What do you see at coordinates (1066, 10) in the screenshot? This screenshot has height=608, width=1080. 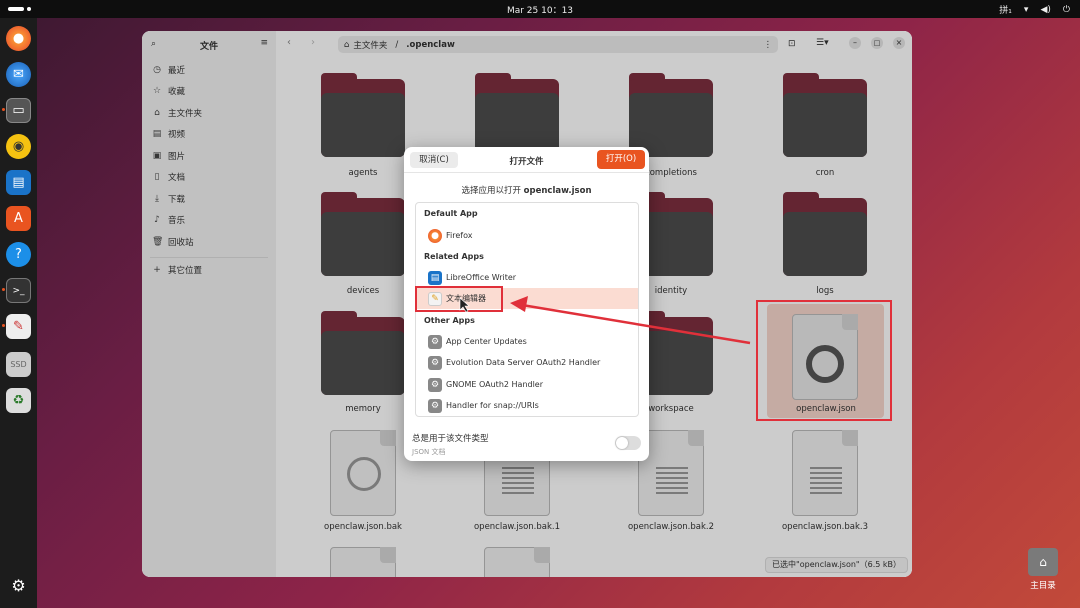 I see `power-icon: ⏻` at bounding box center [1066, 10].